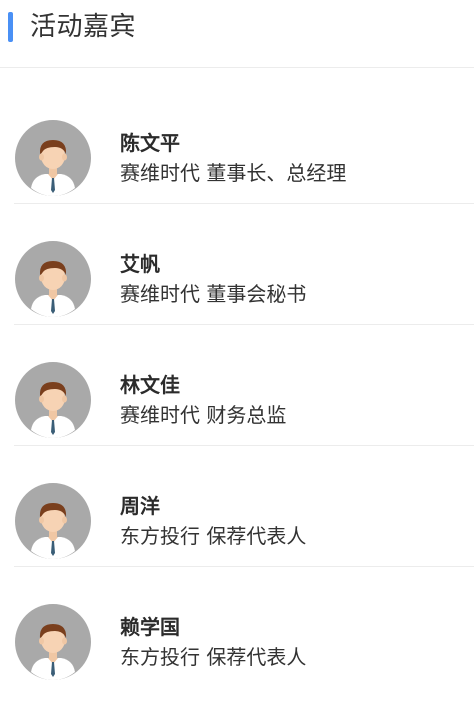 The height and width of the screenshot is (716, 474). Describe the element at coordinates (140, 264) in the screenshot. I see `guest-name: 艾帆` at that location.